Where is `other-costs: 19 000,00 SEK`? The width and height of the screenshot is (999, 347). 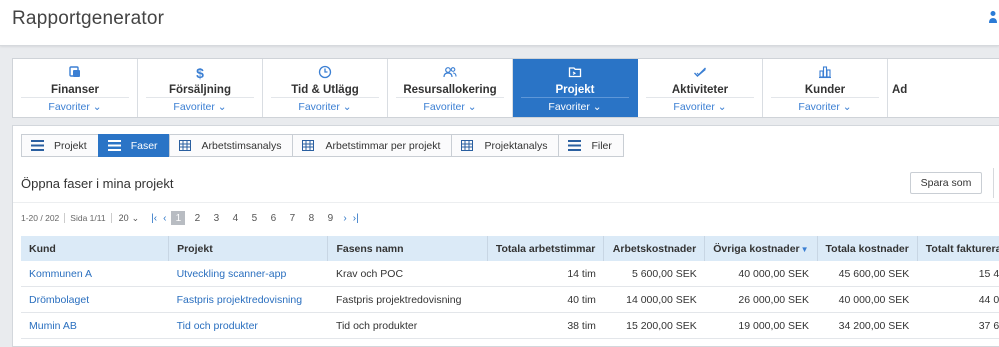
other-costs: 19 000,00 SEK is located at coordinates (761, 325).